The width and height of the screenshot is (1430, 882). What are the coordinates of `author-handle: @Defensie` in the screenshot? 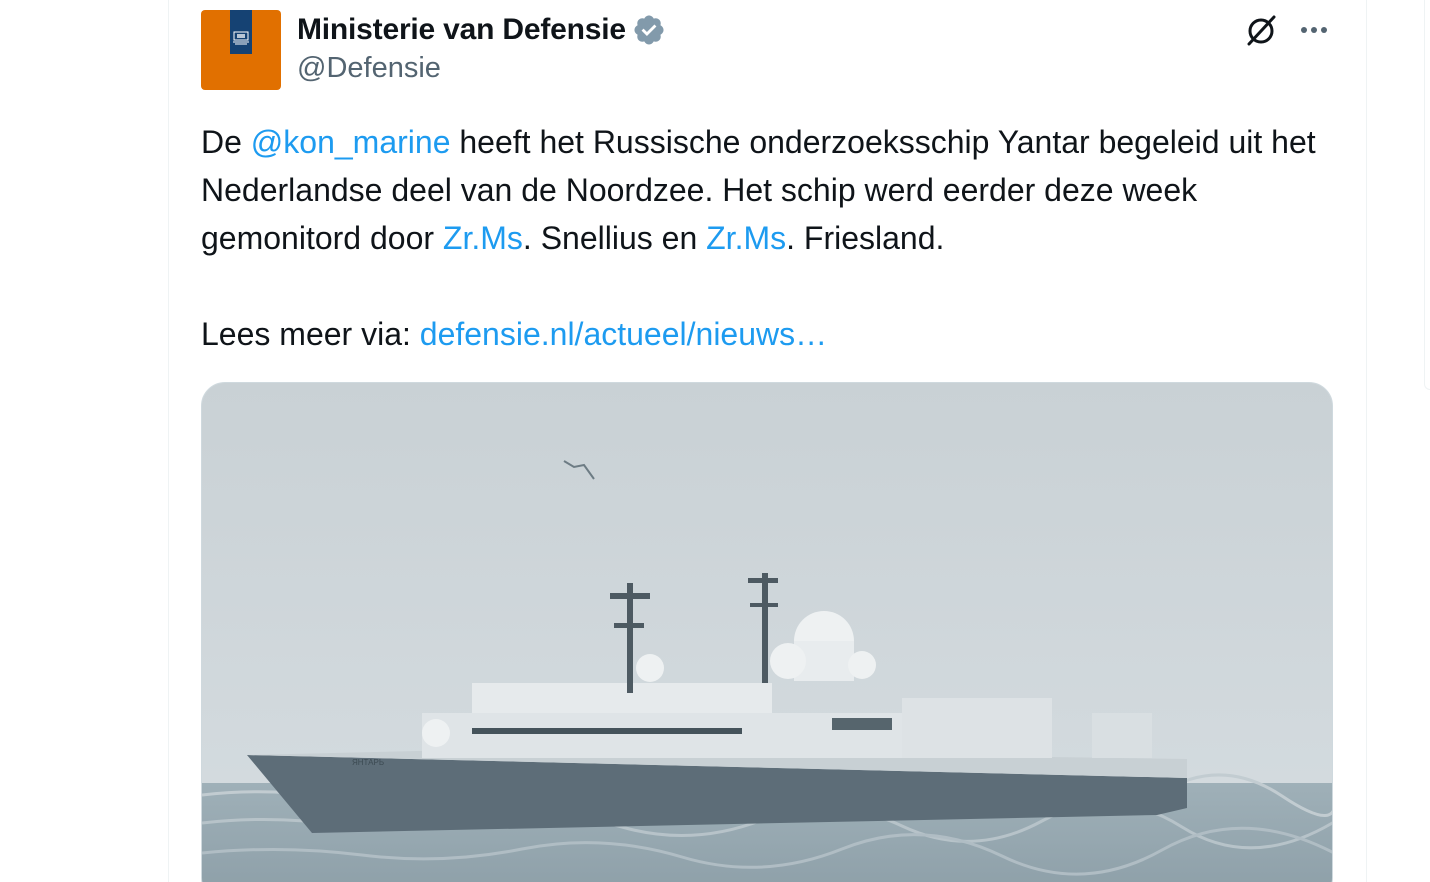 It's located at (369, 68).